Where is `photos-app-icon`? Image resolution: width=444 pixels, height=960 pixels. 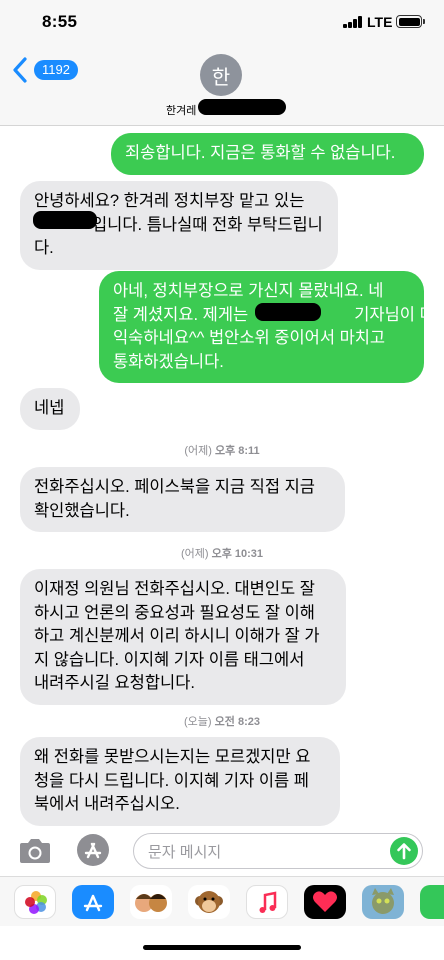 photos-app-icon is located at coordinates (35, 902).